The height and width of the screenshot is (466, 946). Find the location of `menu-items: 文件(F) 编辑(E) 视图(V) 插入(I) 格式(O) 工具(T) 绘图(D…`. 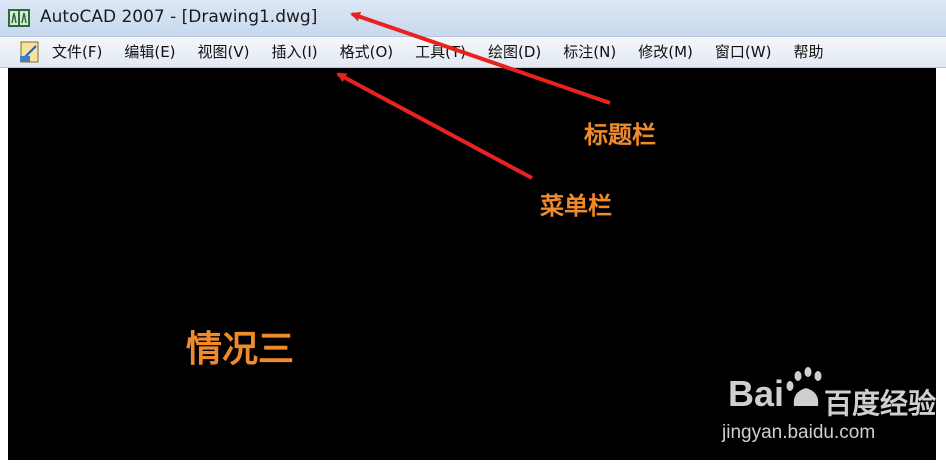

menu-items: 文件(F) 编辑(E) 视图(V) 插入(I) 格式(O) 工具(T) 绘图(D… is located at coordinates (443, 52).